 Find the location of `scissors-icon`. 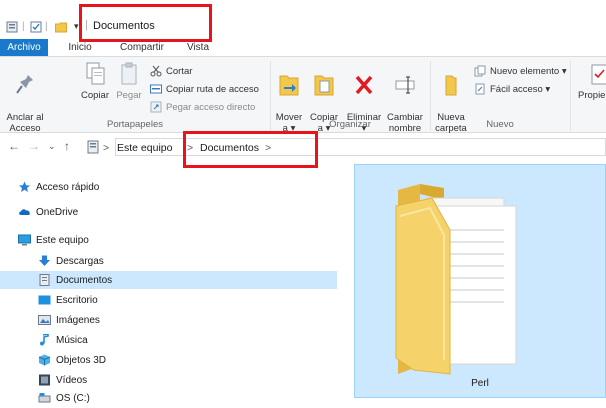

scissors-icon is located at coordinates (156, 71).